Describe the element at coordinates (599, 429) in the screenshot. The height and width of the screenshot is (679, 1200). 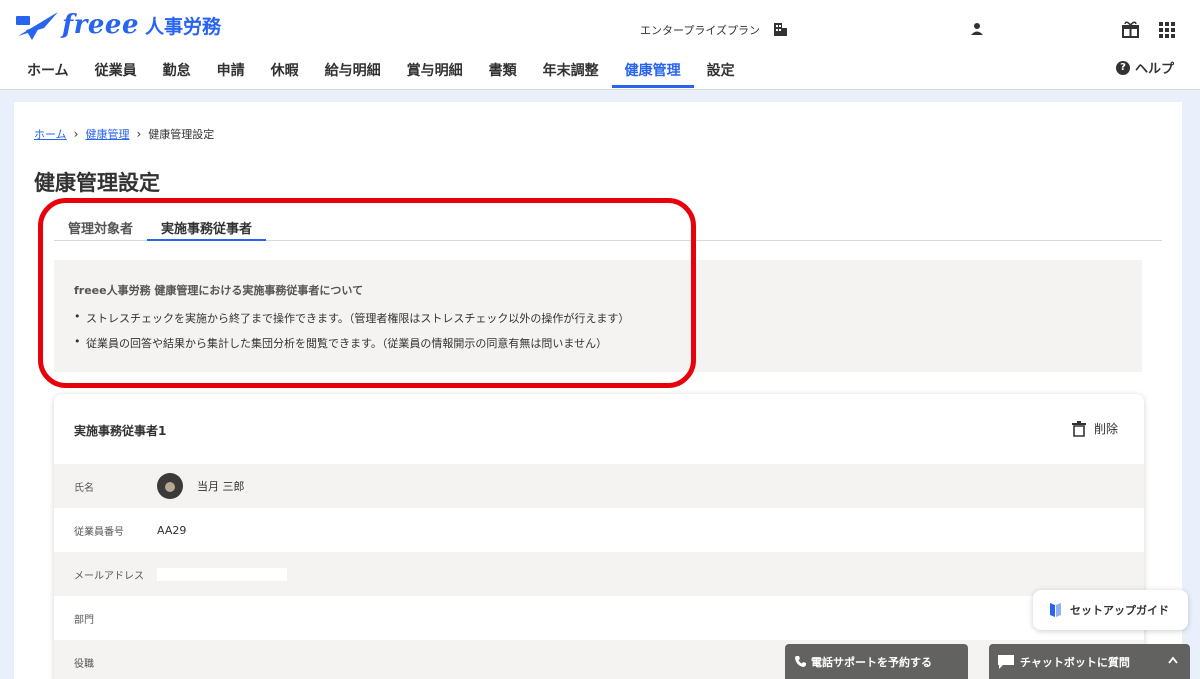
I see `card-header: 実施事務従事者1 削除` at that location.